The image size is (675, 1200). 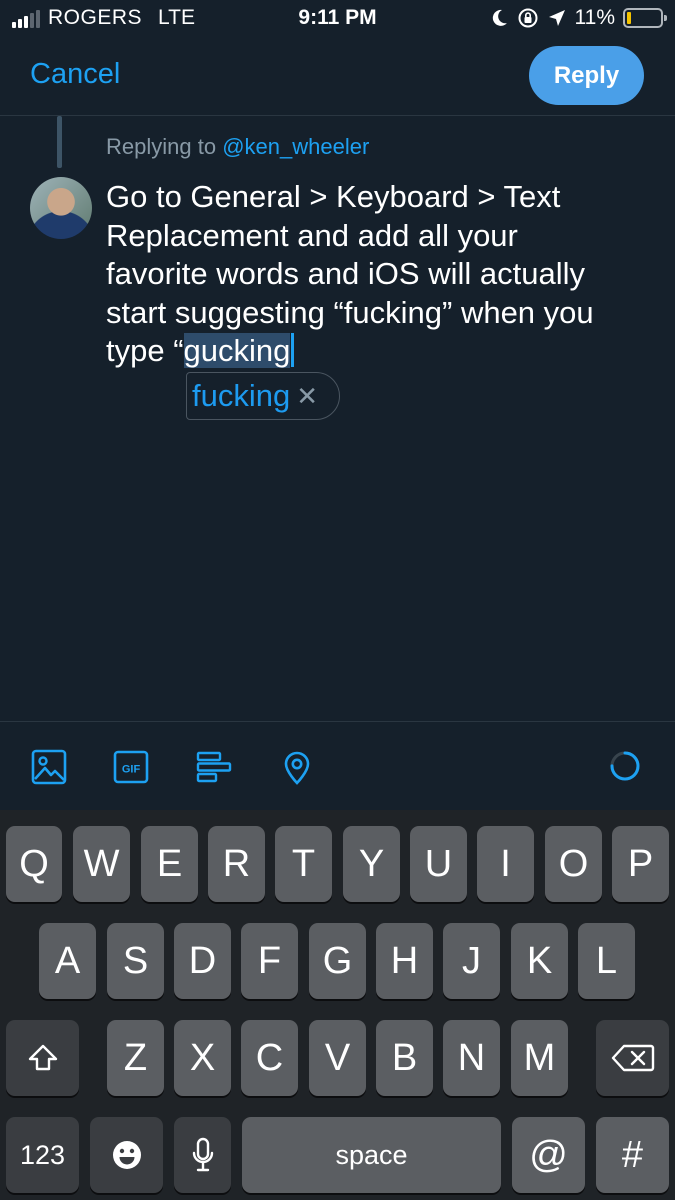 I want to click on poll-icon, so click(x=214, y=767).